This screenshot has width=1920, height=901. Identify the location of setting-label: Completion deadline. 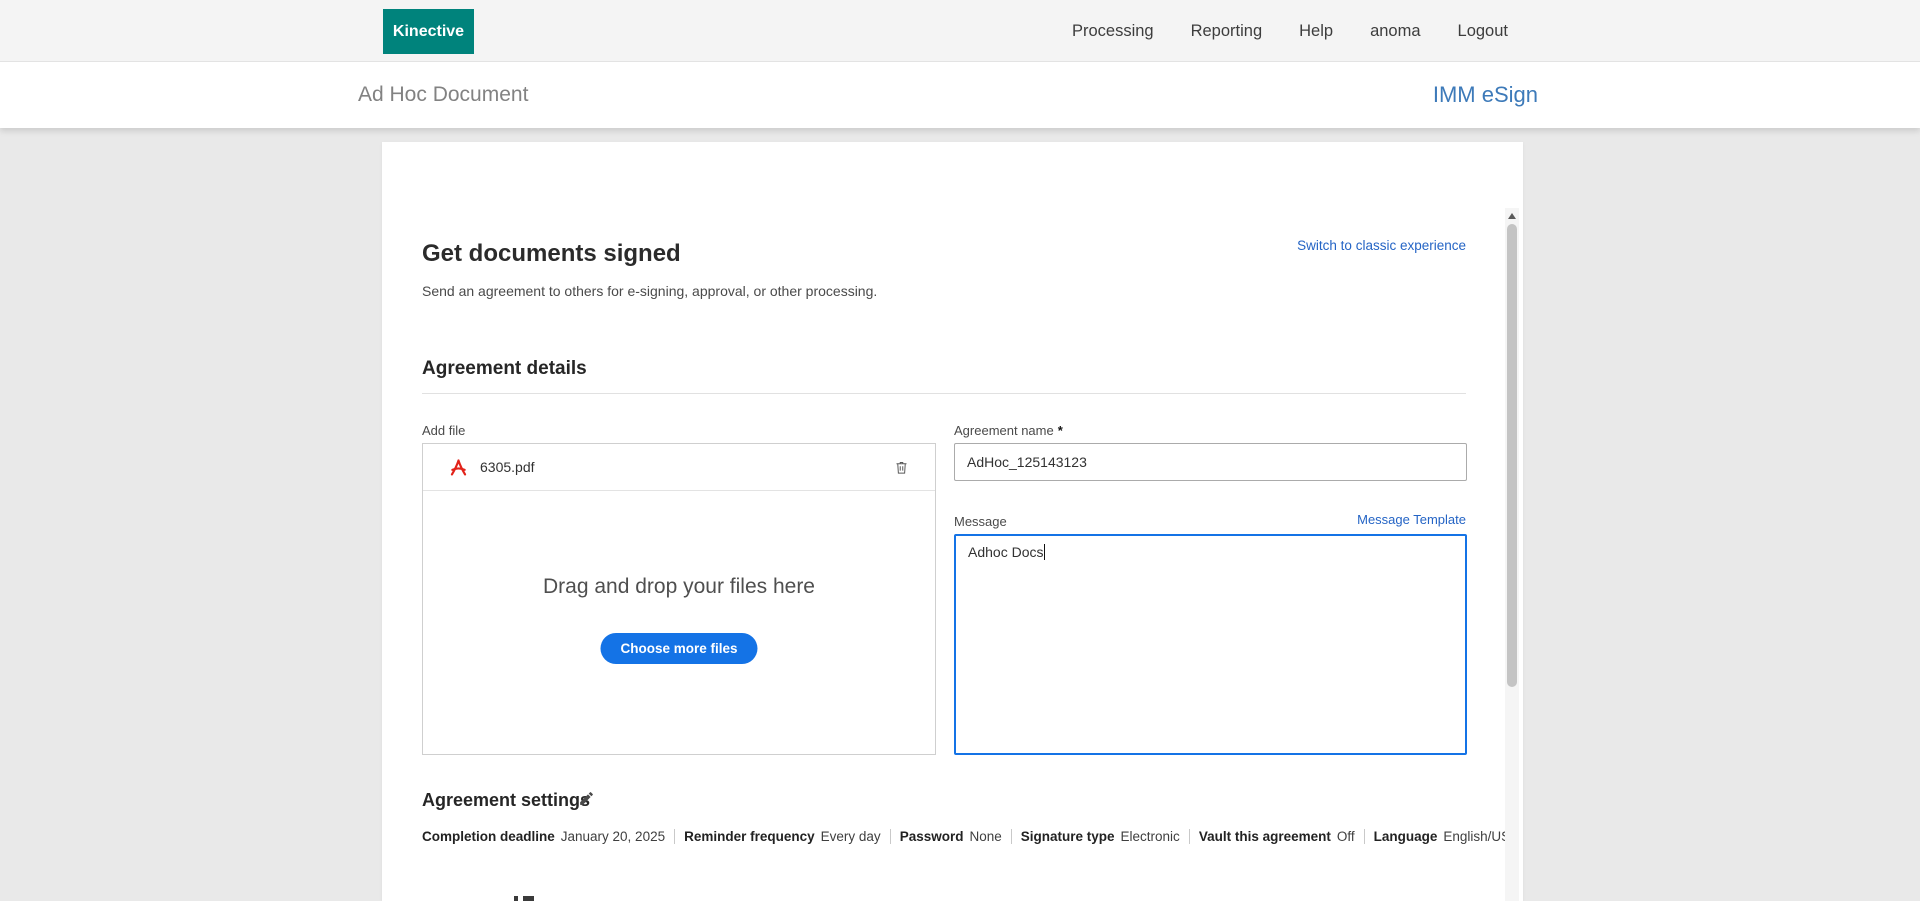
(488, 836).